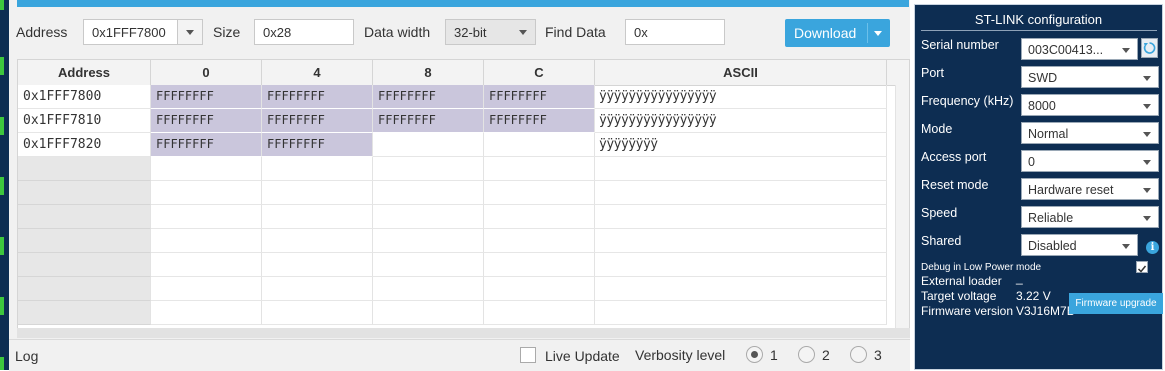 The width and height of the screenshot is (1165, 371). What do you see at coordinates (967, 311) in the screenshot?
I see `firmware-version-label: Firmware version` at bounding box center [967, 311].